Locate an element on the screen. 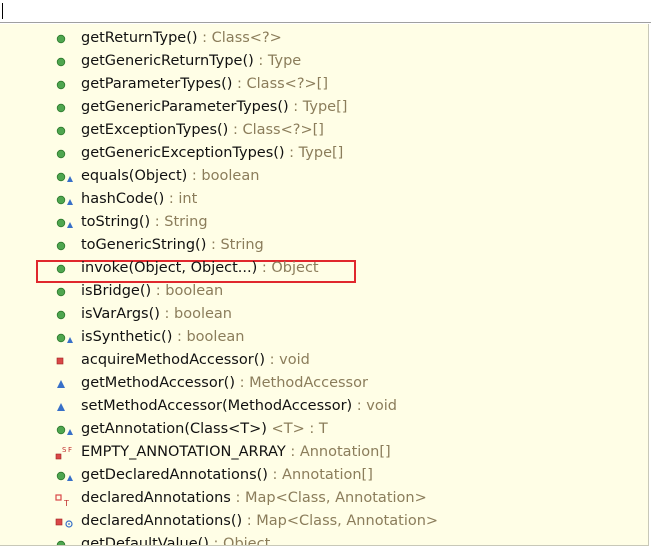 The width and height of the screenshot is (651, 547). member-name: getGenericExceptionTypes() is located at coordinates (183, 153).